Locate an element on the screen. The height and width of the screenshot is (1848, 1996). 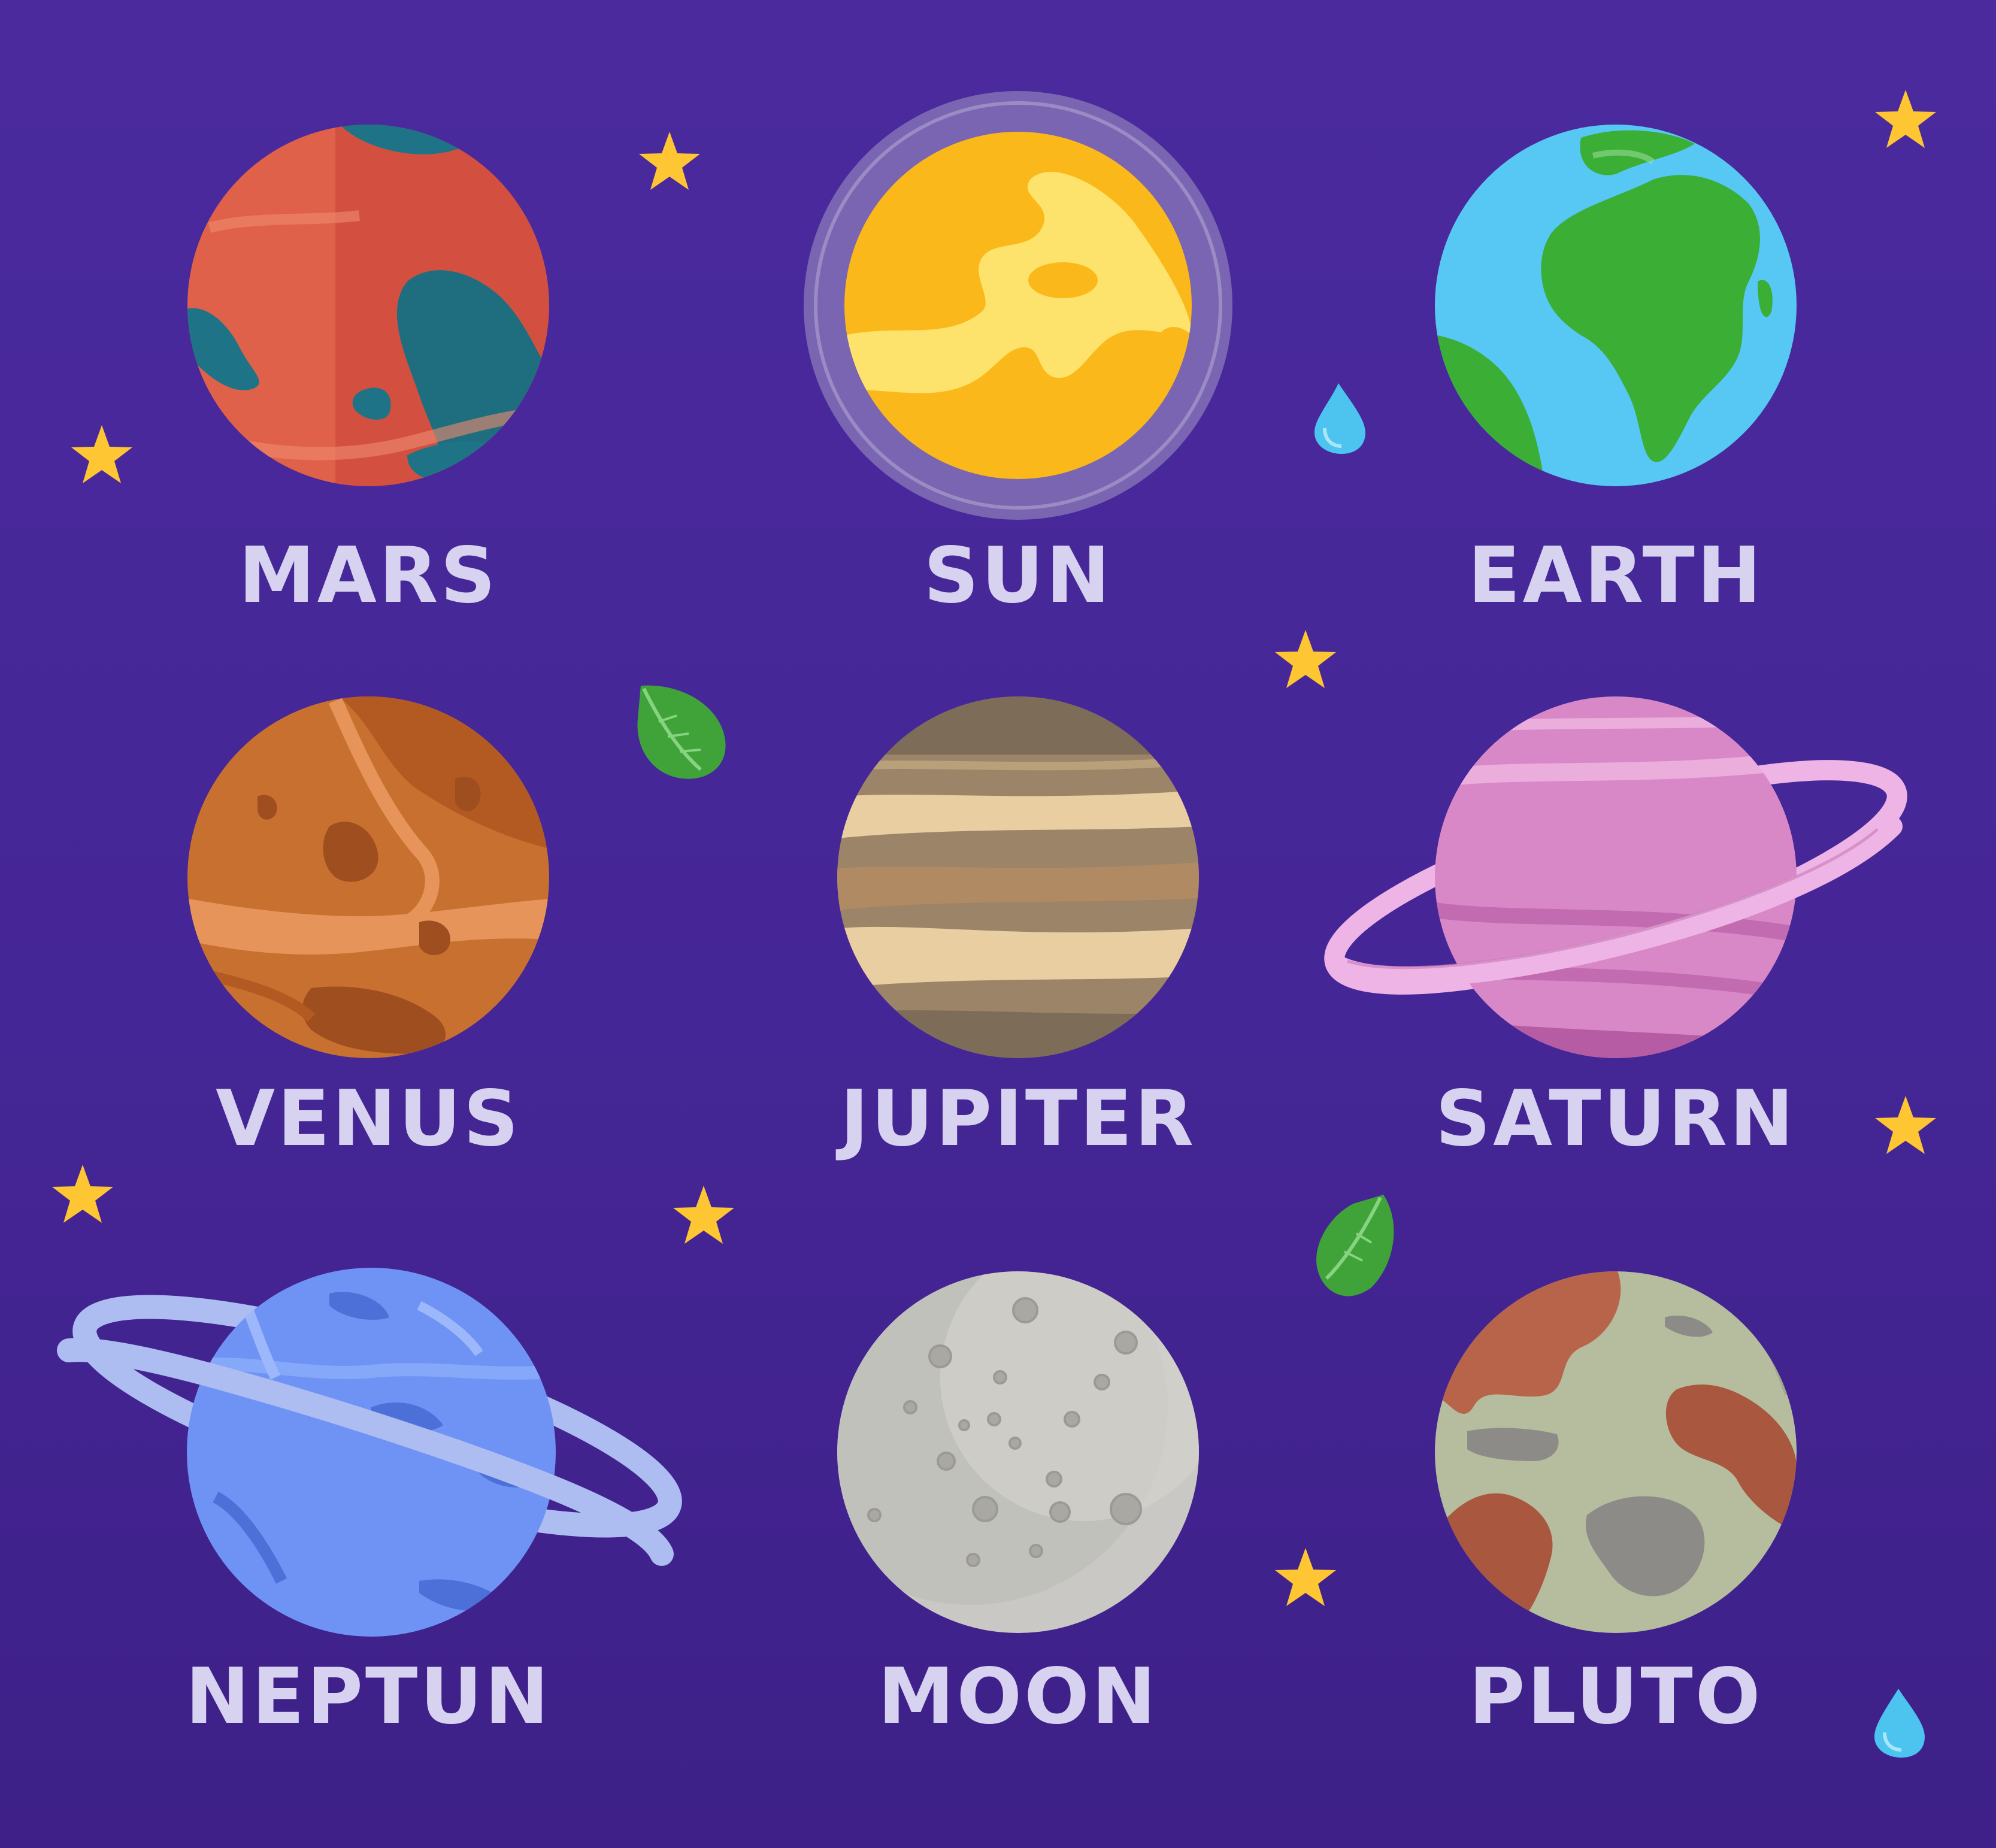
mars-icon is located at coordinates (368, 305).